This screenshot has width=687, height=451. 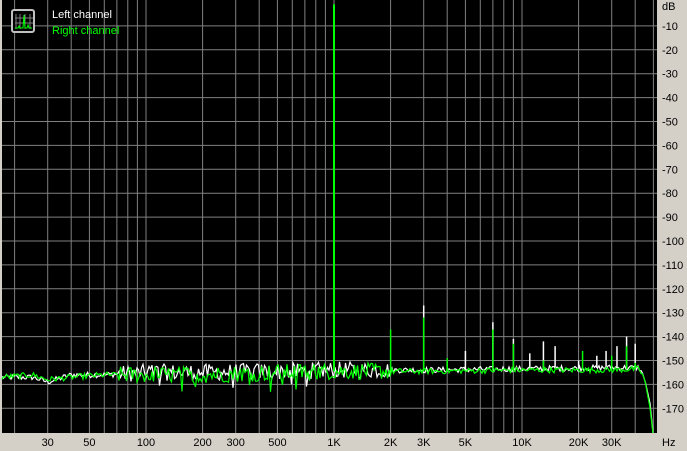 What do you see at coordinates (670, 123) in the screenshot?
I see `y-tick-label: -50` at bounding box center [670, 123].